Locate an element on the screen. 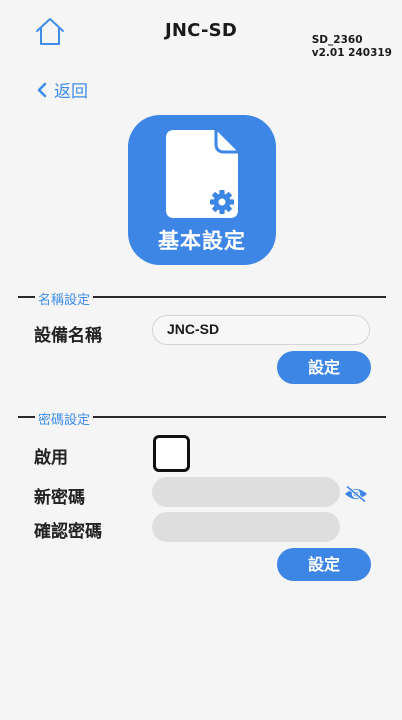 The image size is (402, 720). new-password-field is located at coordinates (246, 492).